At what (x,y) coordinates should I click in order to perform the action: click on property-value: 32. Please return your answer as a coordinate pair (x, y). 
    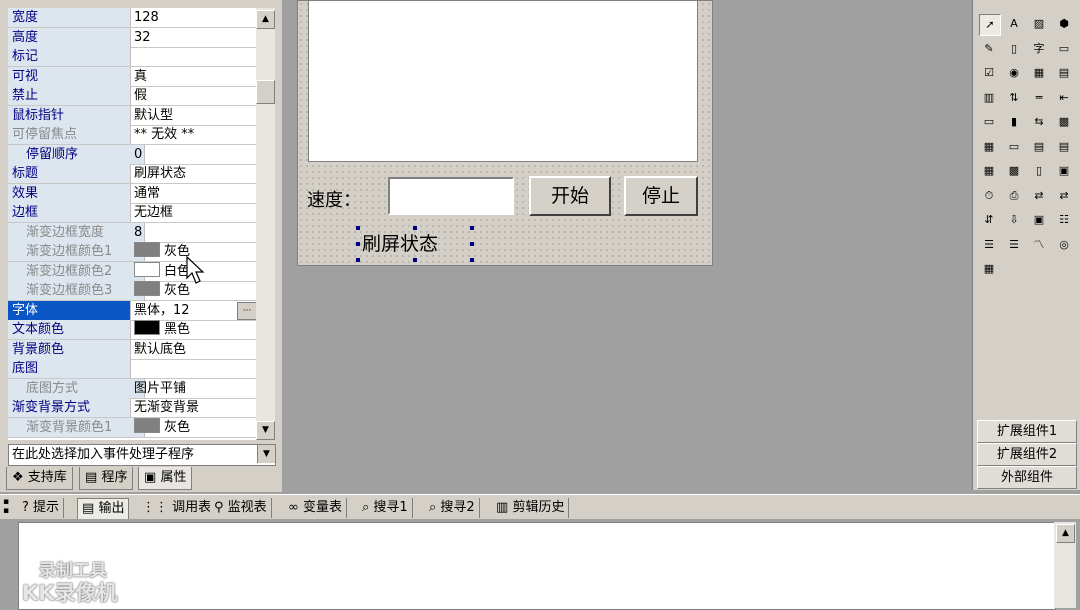
    Looking at the image, I should click on (193, 37).